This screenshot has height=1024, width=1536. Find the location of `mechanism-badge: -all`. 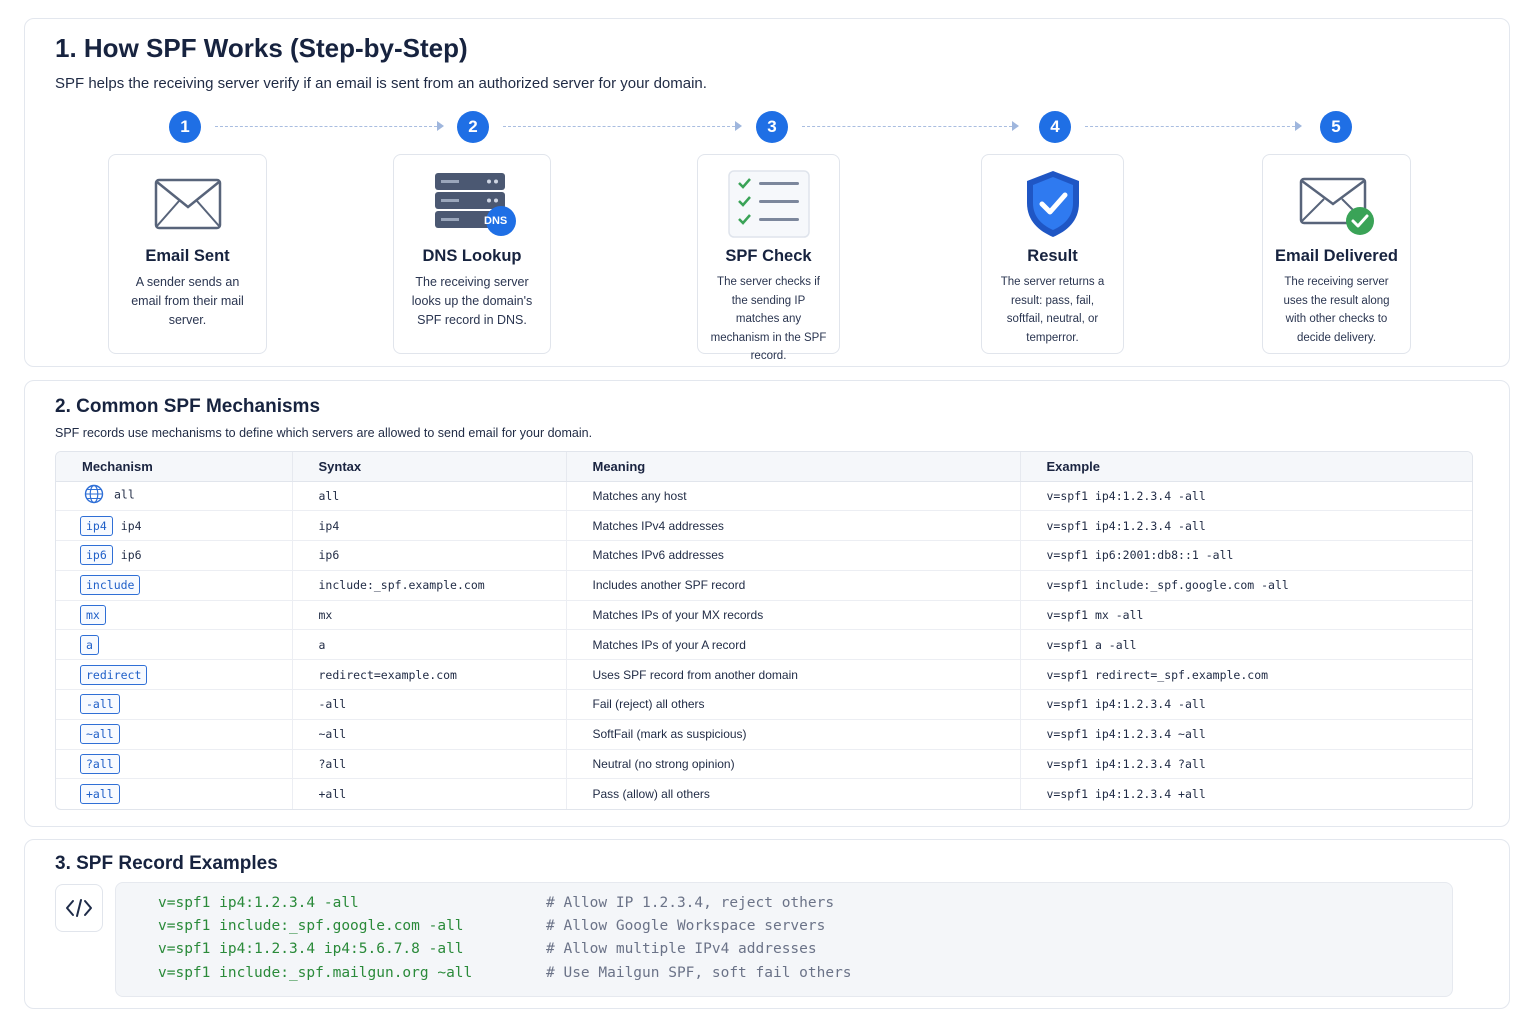

mechanism-badge: -all is located at coordinates (100, 704).